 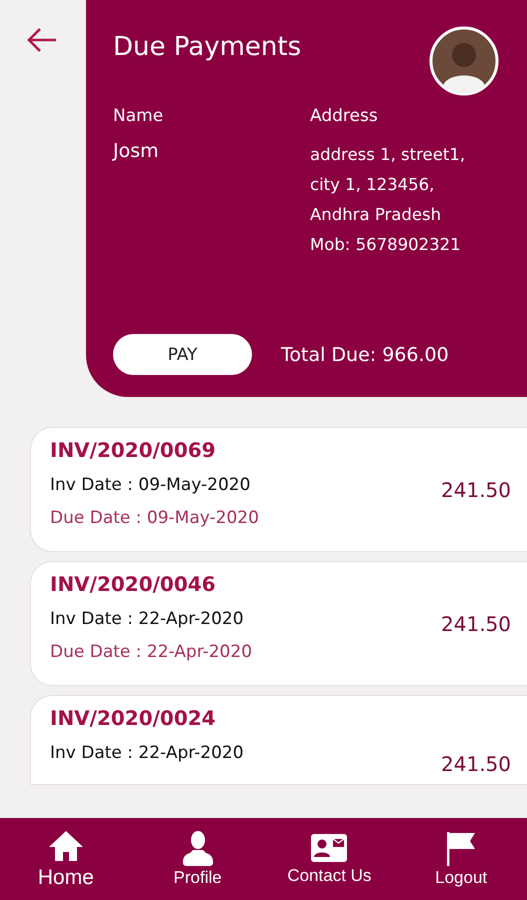 What do you see at coordinates (278, 740) in the screenshot?
I see `invoice-card: INV/2020/0024 Inv Date : 22-Apr-2020 241.50` at bounding box center [278, 740].